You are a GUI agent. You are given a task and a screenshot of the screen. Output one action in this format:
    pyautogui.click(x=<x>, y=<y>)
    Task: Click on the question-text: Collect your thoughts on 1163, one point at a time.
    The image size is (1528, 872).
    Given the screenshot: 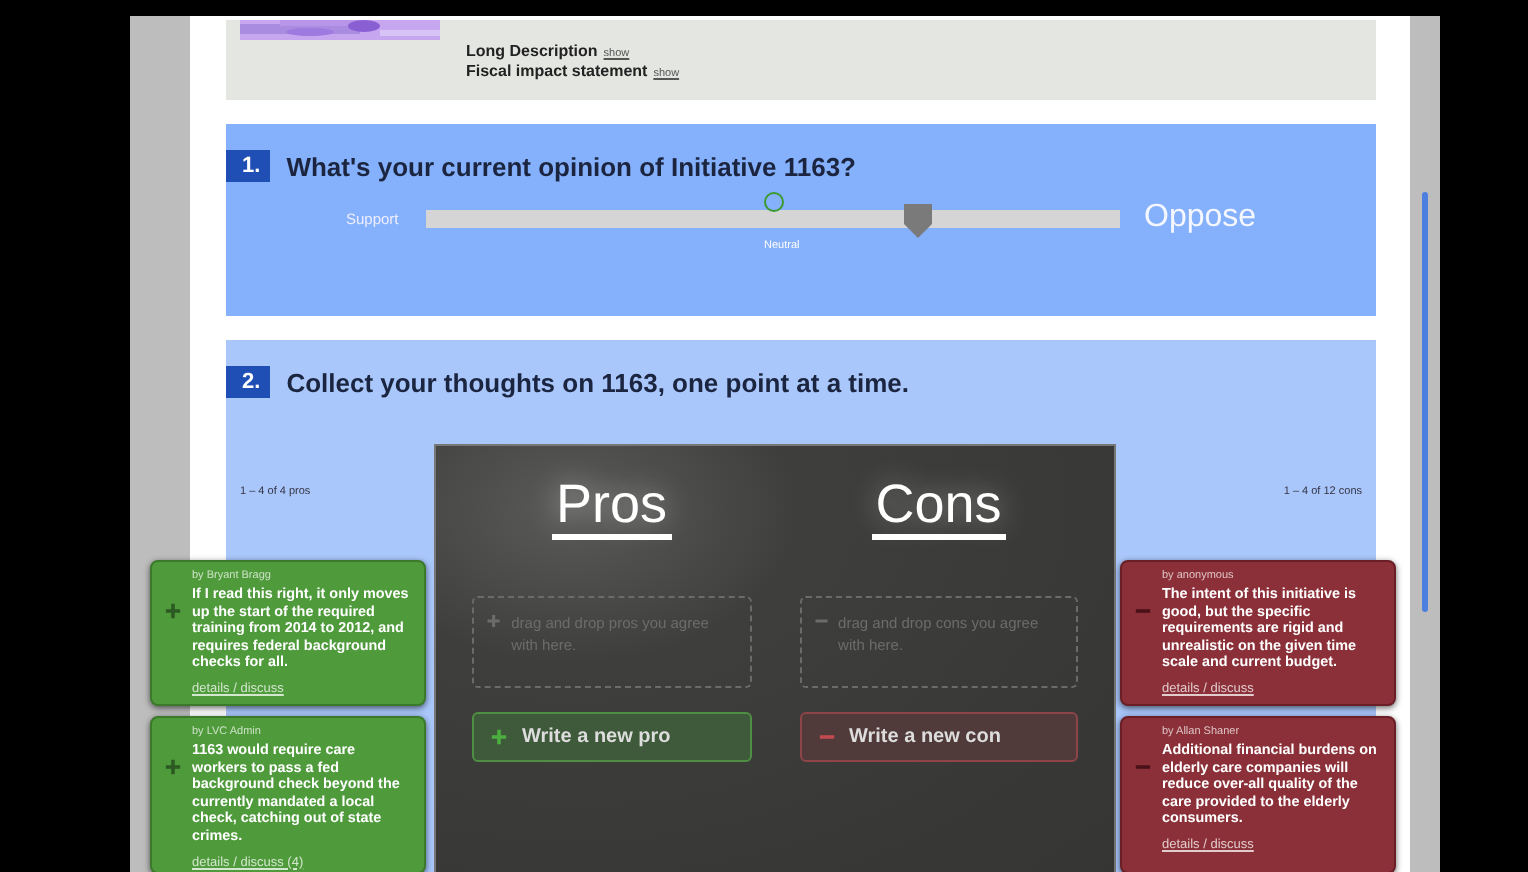 What is the action you would take?
    pyautogui.click(x=598, y=382)
    